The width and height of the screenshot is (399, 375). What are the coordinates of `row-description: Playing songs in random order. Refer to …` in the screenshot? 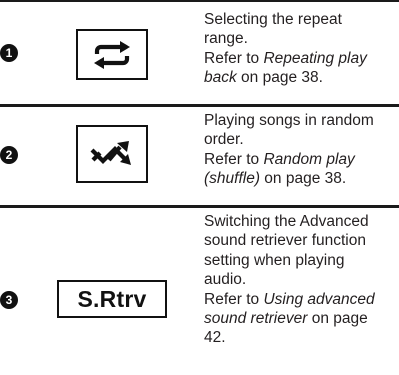 It's located at (301, 150).